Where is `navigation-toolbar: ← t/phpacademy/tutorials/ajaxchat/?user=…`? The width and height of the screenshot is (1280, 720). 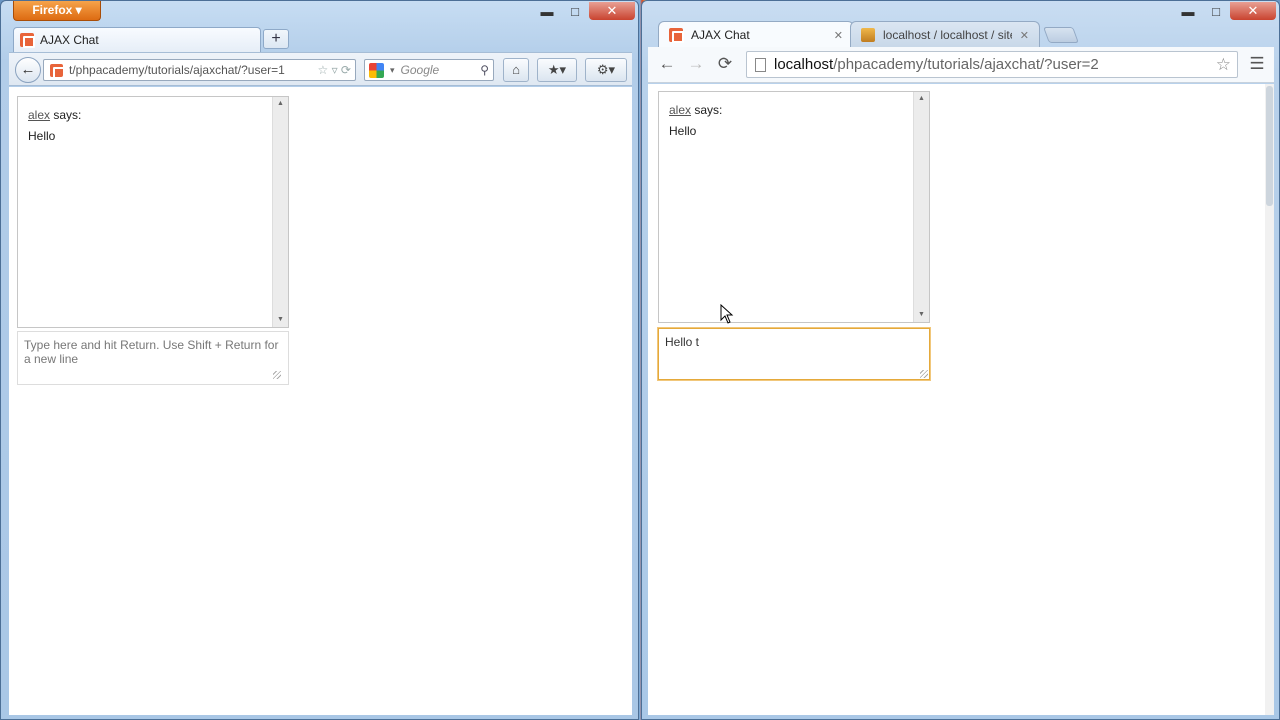
navigation-toolbar: ← t/phpacademy/tutorials/ajaxchat/?user=… is located at coordinates (320, 69).